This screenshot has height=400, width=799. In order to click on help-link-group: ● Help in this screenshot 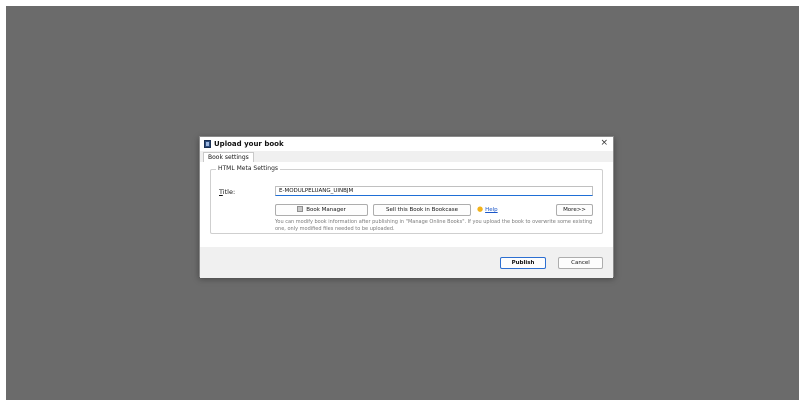, I will do `click(487, 209)`.